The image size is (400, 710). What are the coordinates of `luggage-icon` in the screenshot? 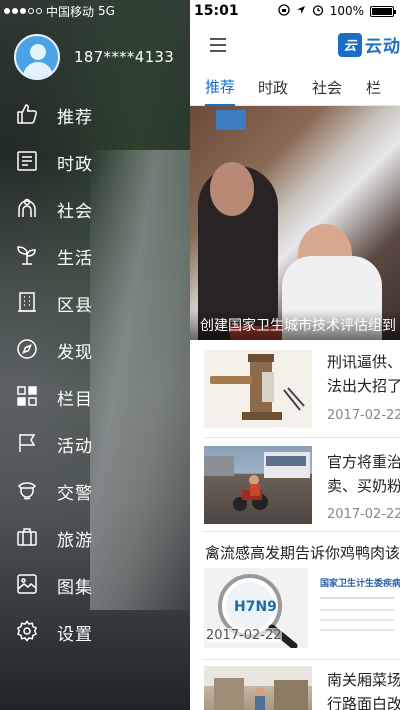 It's located at (27, 539).